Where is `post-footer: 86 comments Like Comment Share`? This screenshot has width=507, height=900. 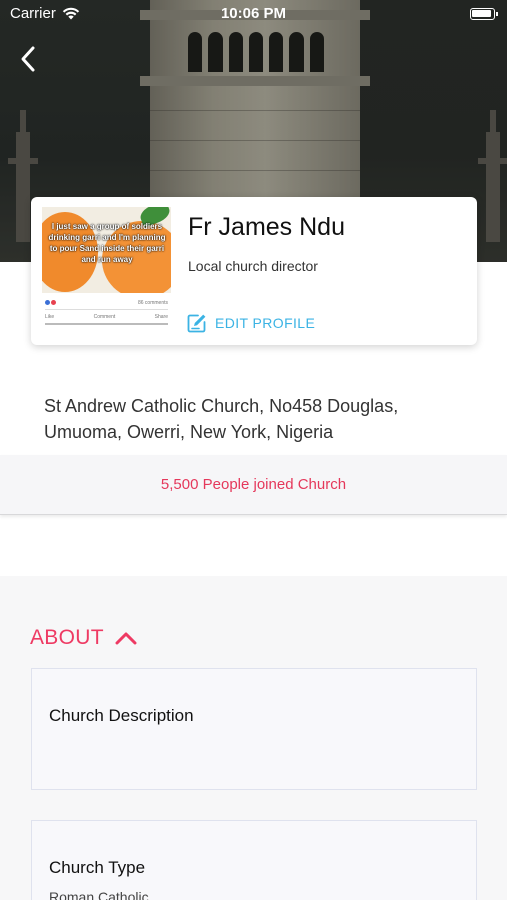 post-footer: 86 comments Like Comment Share is located at coordinates (106, 311).